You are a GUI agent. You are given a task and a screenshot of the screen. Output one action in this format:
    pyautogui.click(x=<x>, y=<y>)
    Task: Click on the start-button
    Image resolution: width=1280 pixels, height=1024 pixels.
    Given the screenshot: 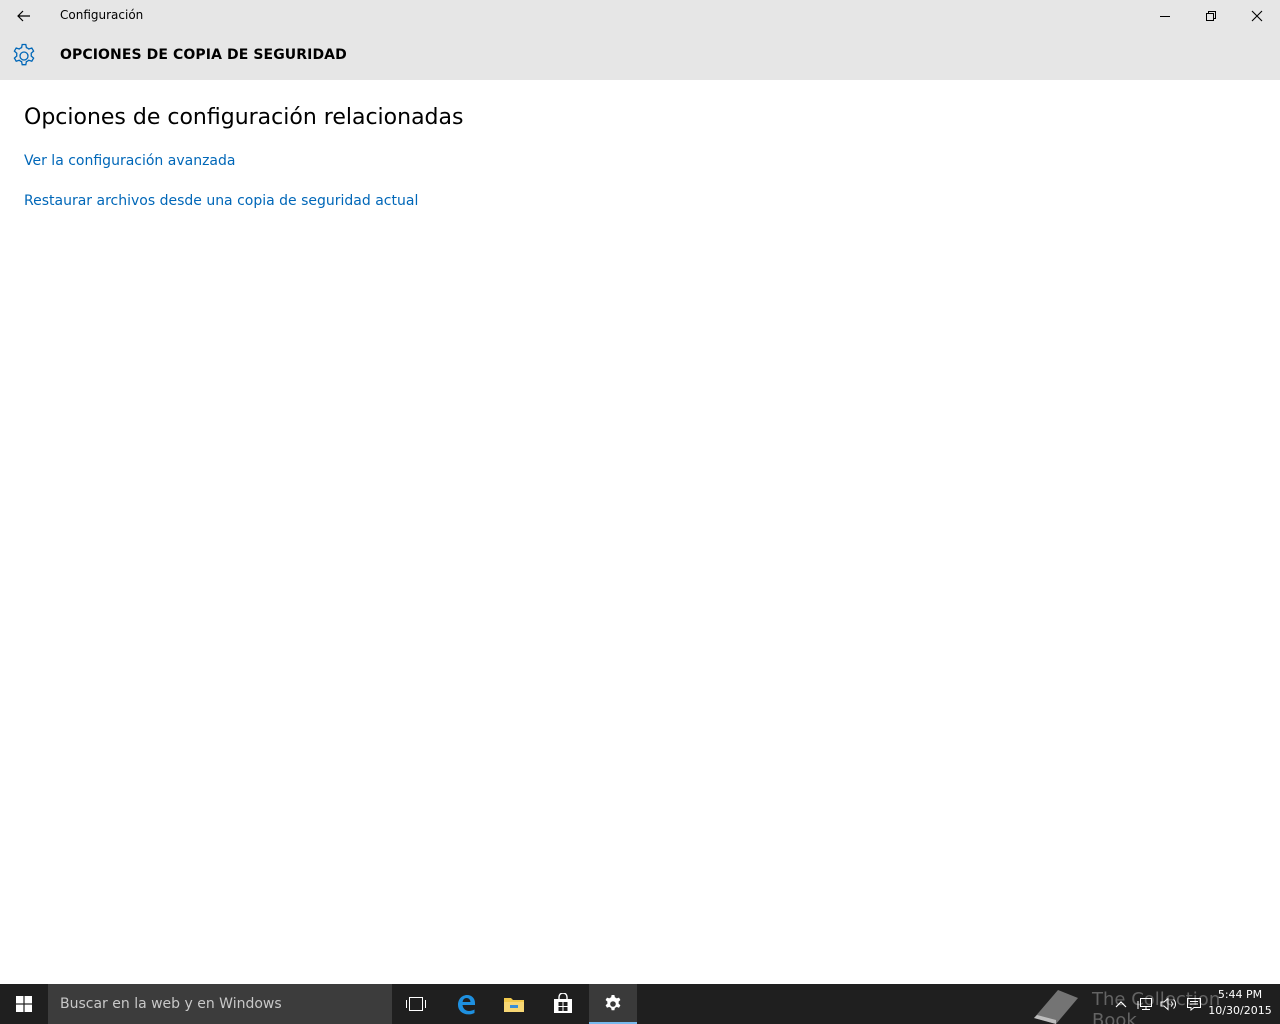 What is the action you would take?
    pyautogui.click(x=24, y=1004)
    